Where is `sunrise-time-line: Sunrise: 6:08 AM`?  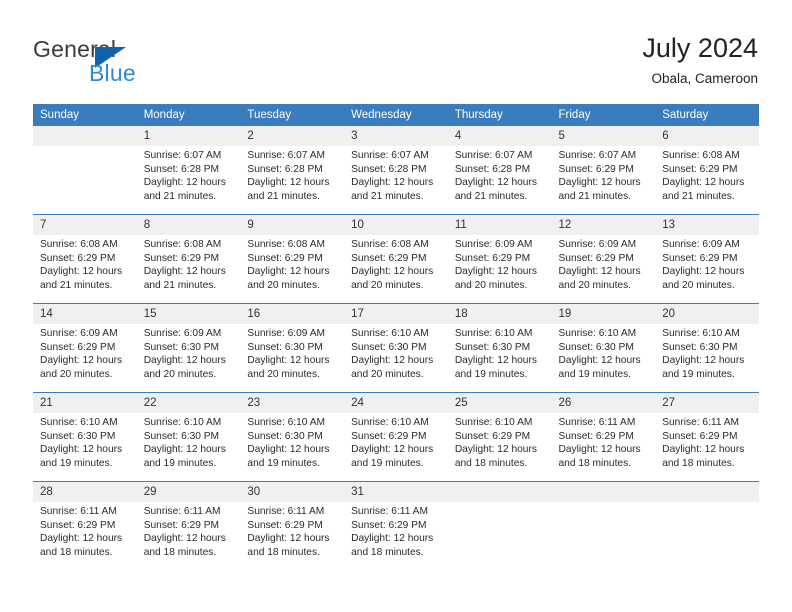
sunrise-time-line: Sunrise: 6:08 AM is located at coordinates (701, 155).